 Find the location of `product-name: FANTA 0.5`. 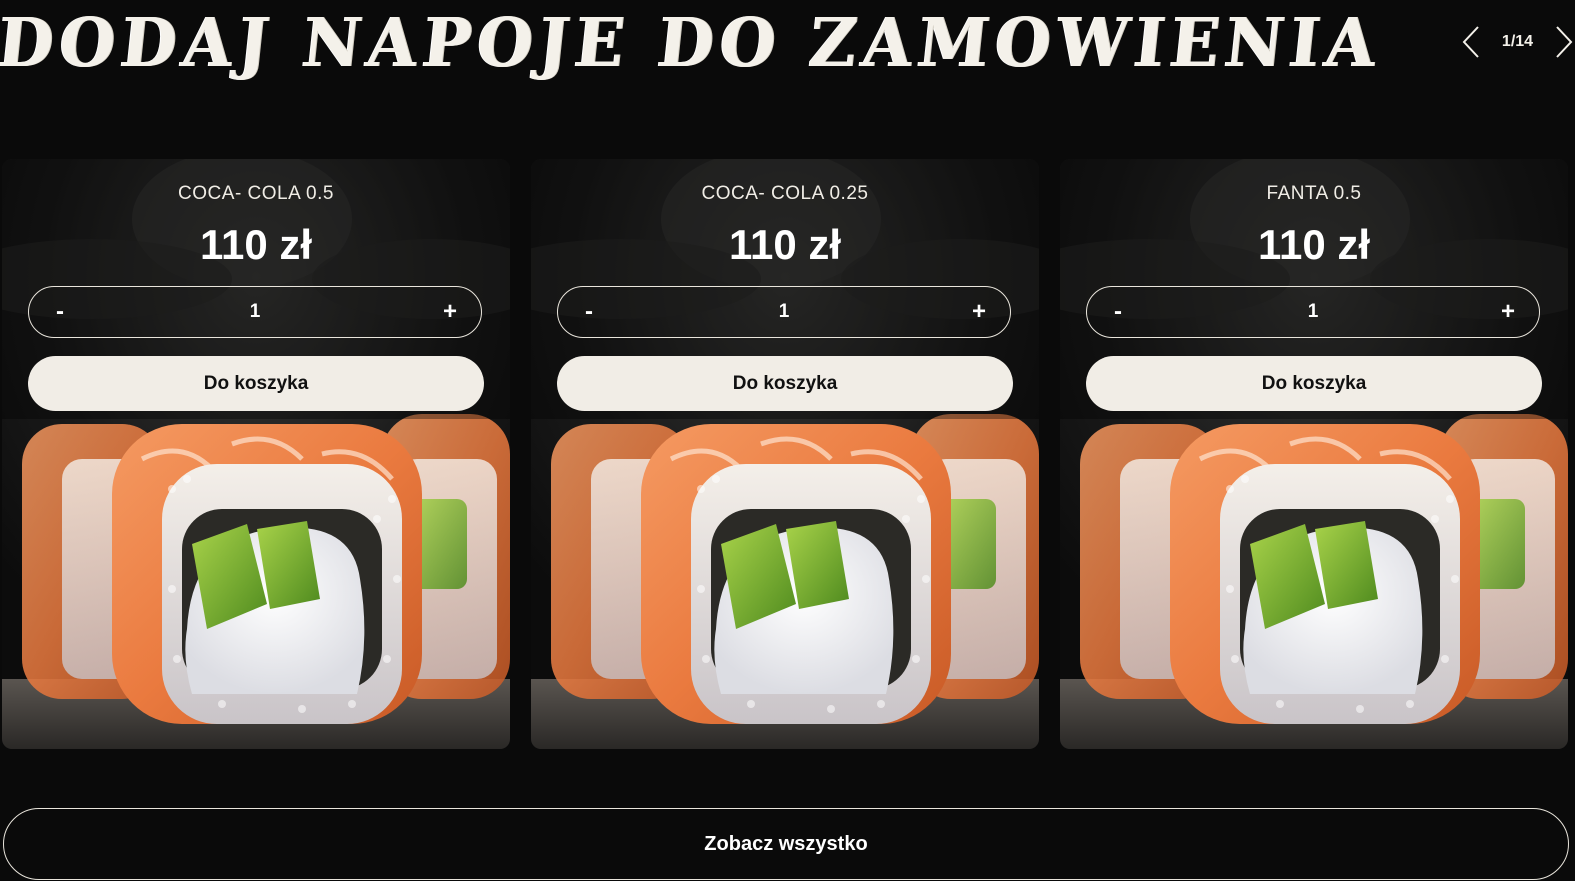

product-name: FANTA 0.5 is located at coordinates (1314, 193).